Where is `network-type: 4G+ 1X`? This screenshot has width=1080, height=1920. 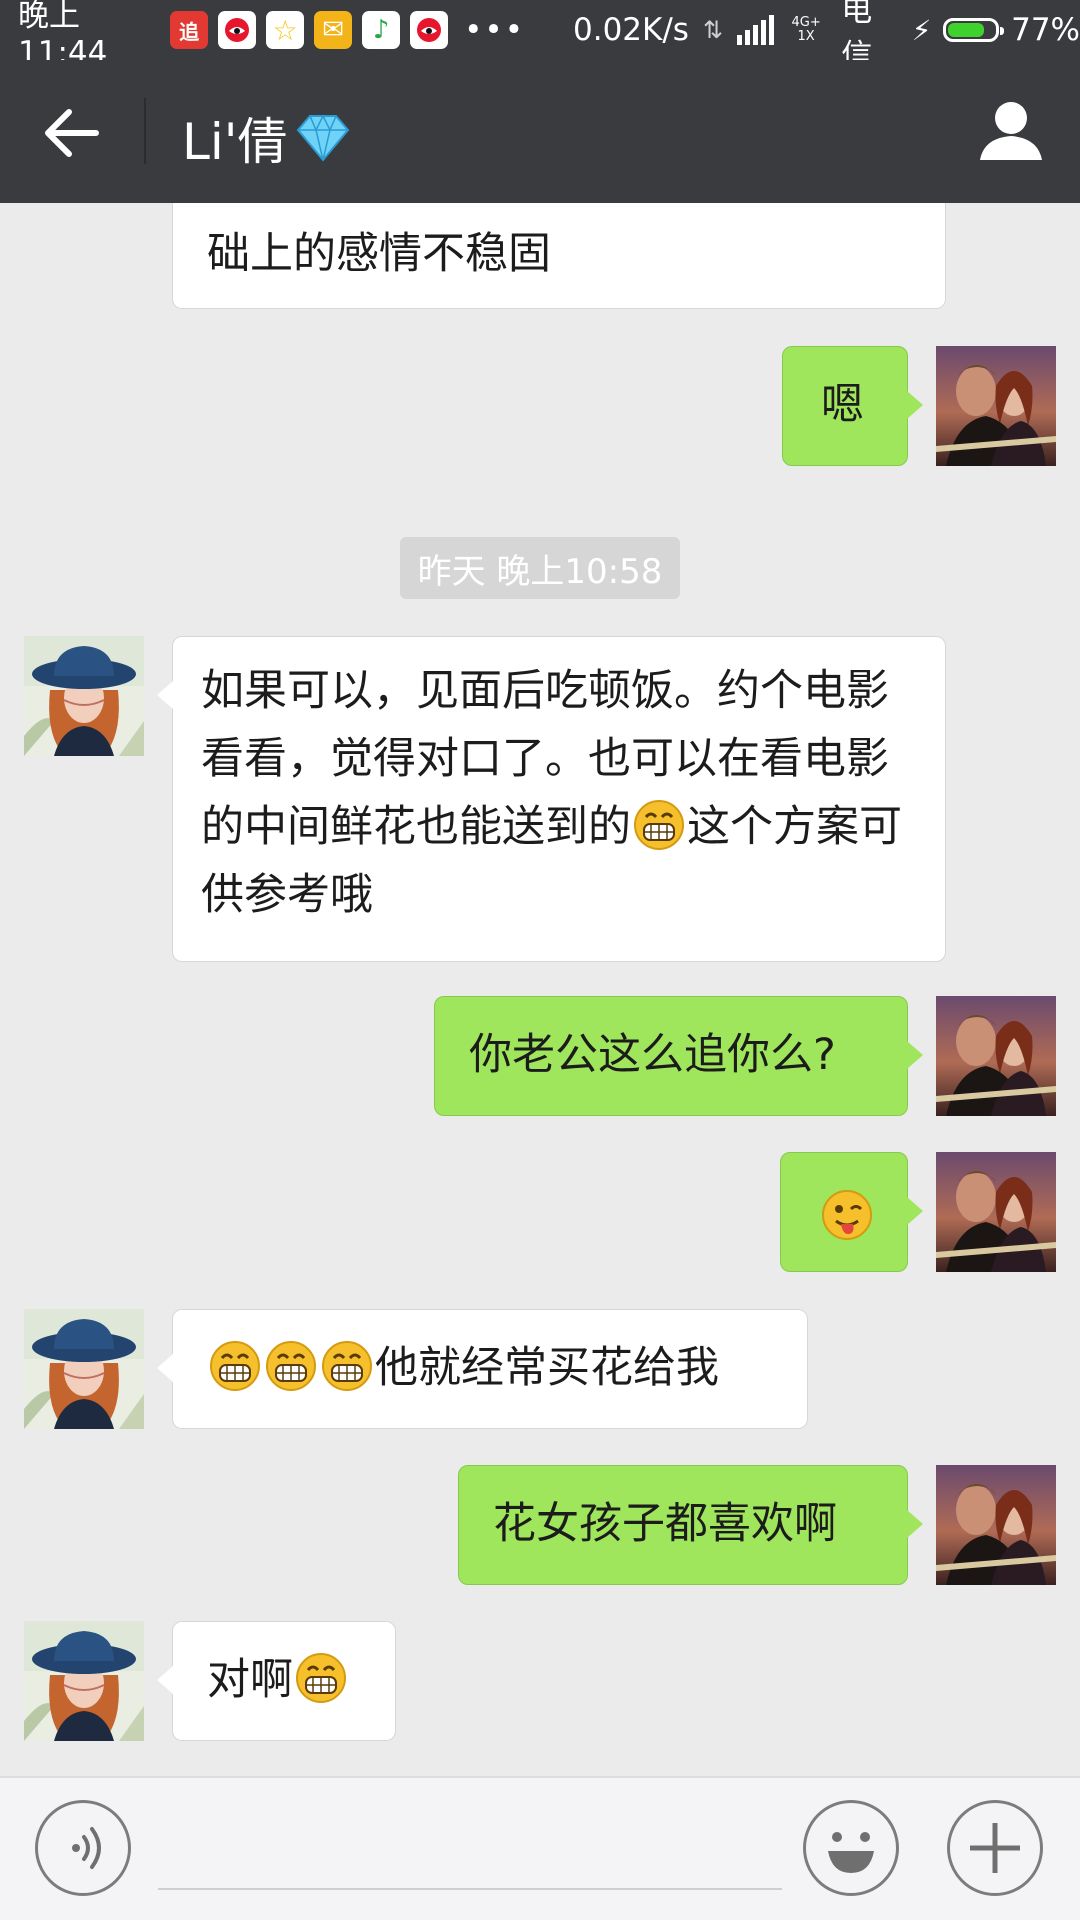 network-type: 4G+ 1X is located at coordinates (806, 29).